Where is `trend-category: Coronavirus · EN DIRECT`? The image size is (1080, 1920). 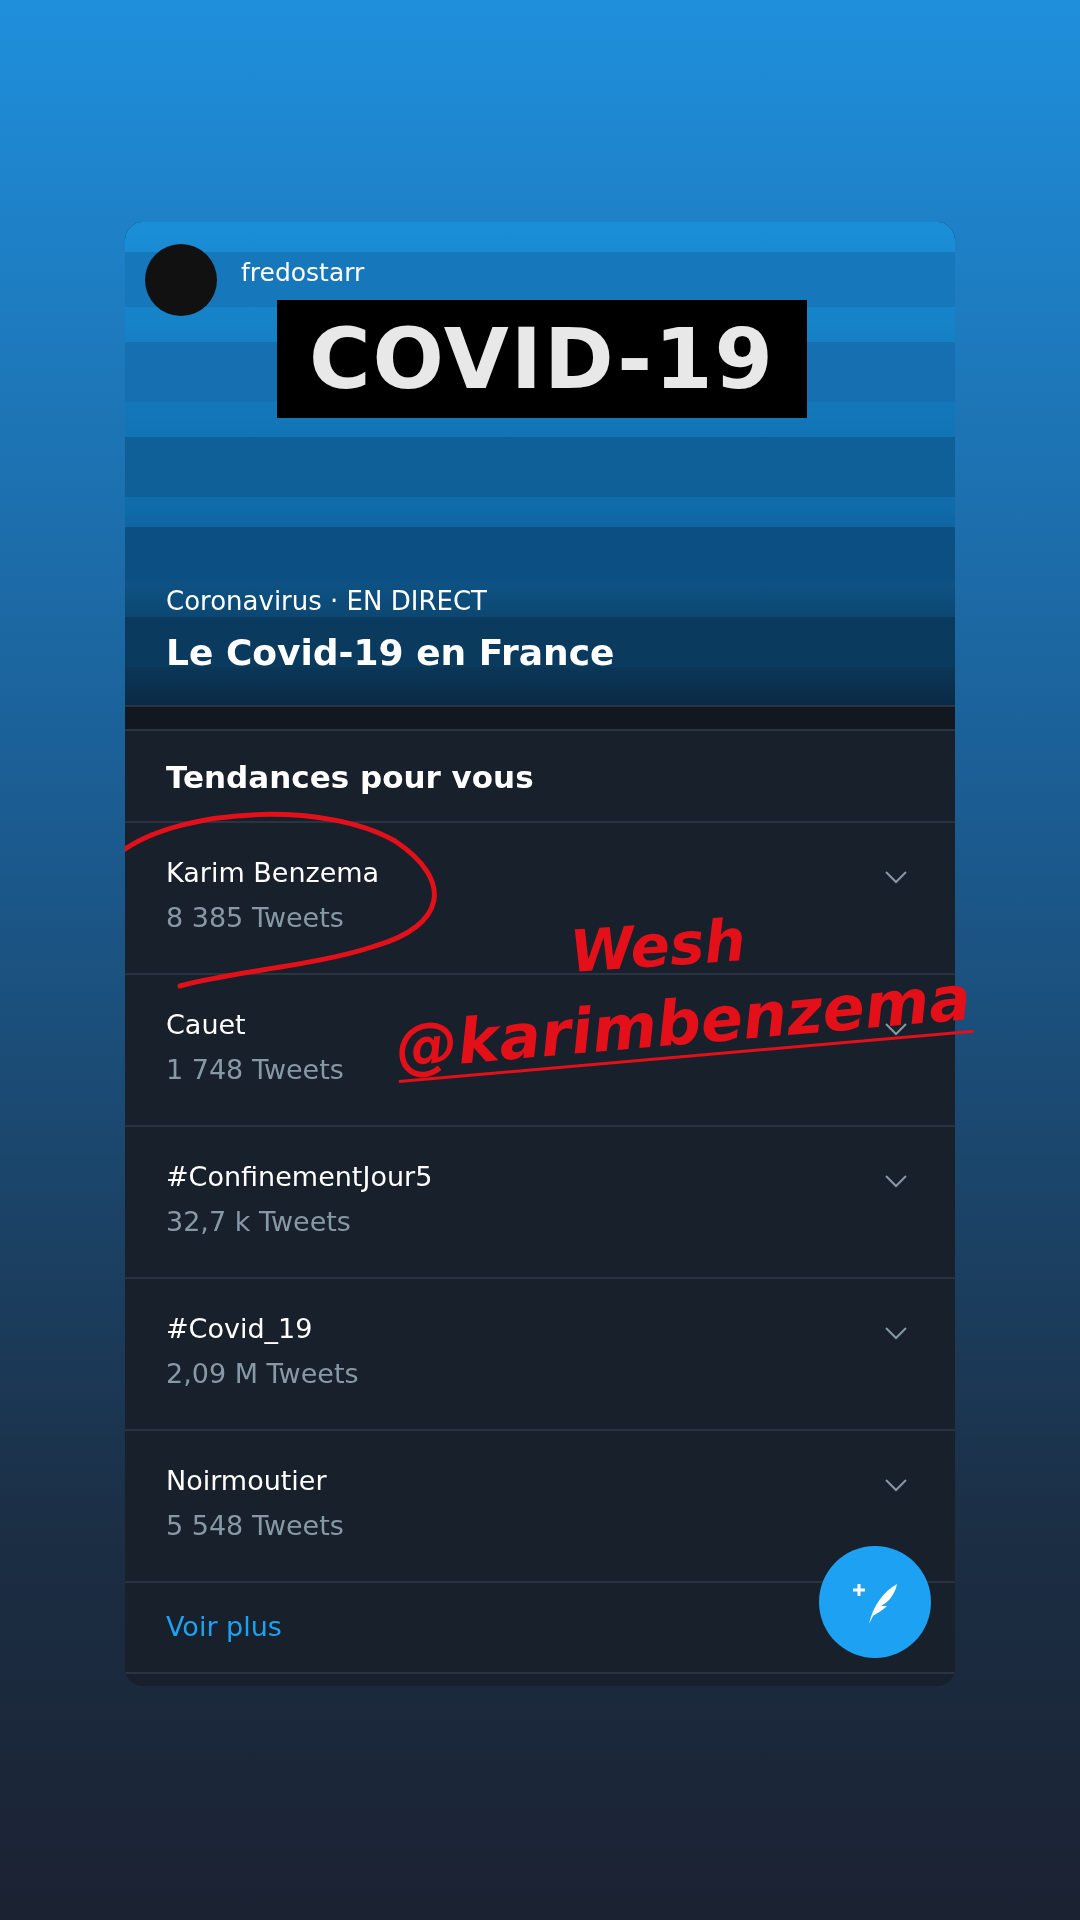
trend-category: Coronavirus · EN DIRECT is located at coordinates (326, 601).